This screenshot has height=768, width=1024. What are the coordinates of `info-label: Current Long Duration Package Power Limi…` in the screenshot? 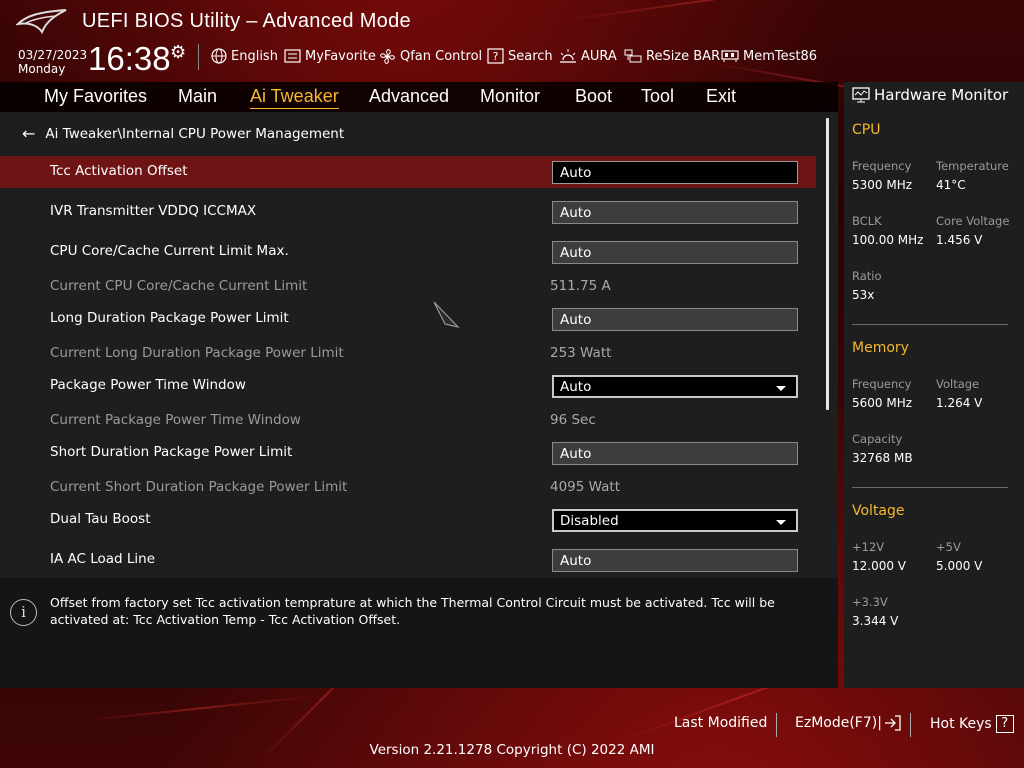 It's located at (197, 353).